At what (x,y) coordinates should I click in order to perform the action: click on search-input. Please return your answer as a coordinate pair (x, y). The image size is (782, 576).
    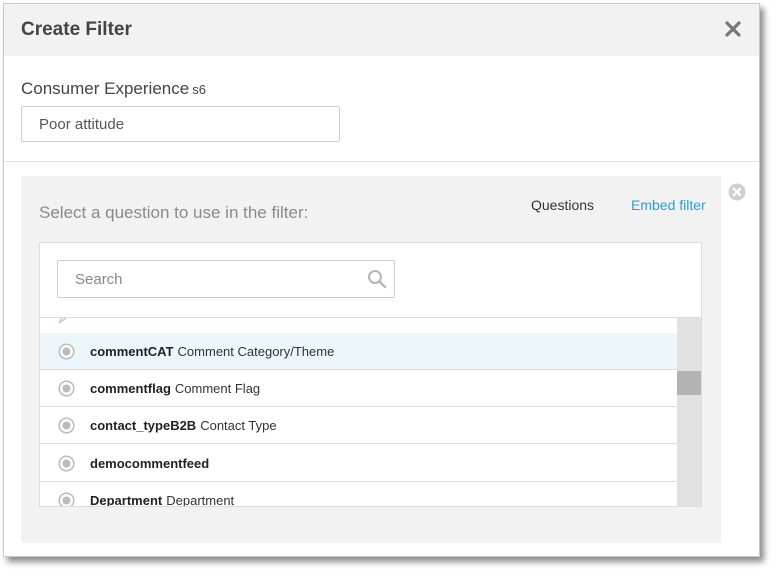
    Looking at the image, I should click on (226, 279).